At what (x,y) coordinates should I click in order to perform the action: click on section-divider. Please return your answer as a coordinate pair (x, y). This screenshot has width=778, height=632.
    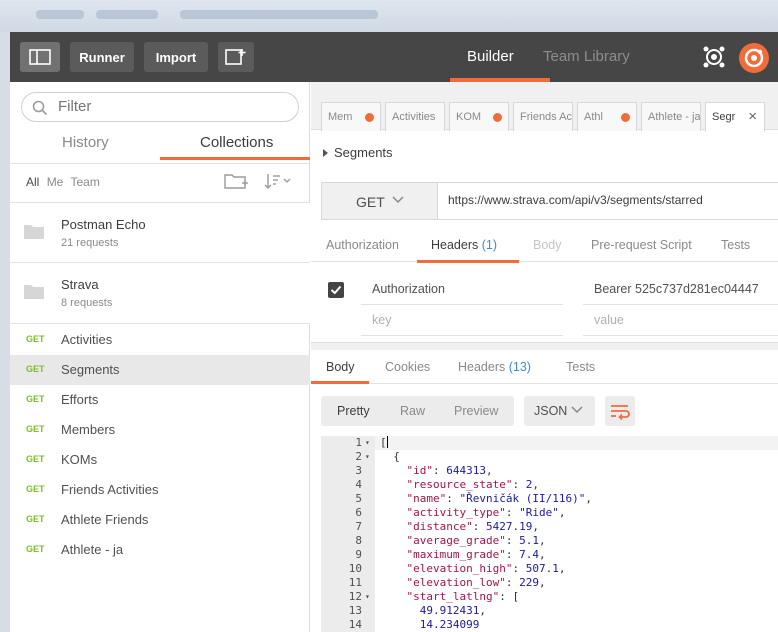
    Looking at the image, I should click on (544, 346).